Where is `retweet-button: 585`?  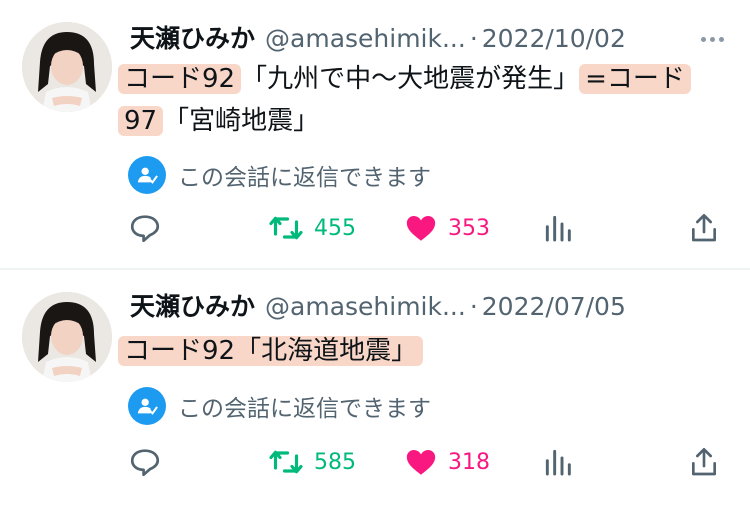 retweet-button: 585 is located at coordinates (312, 462).